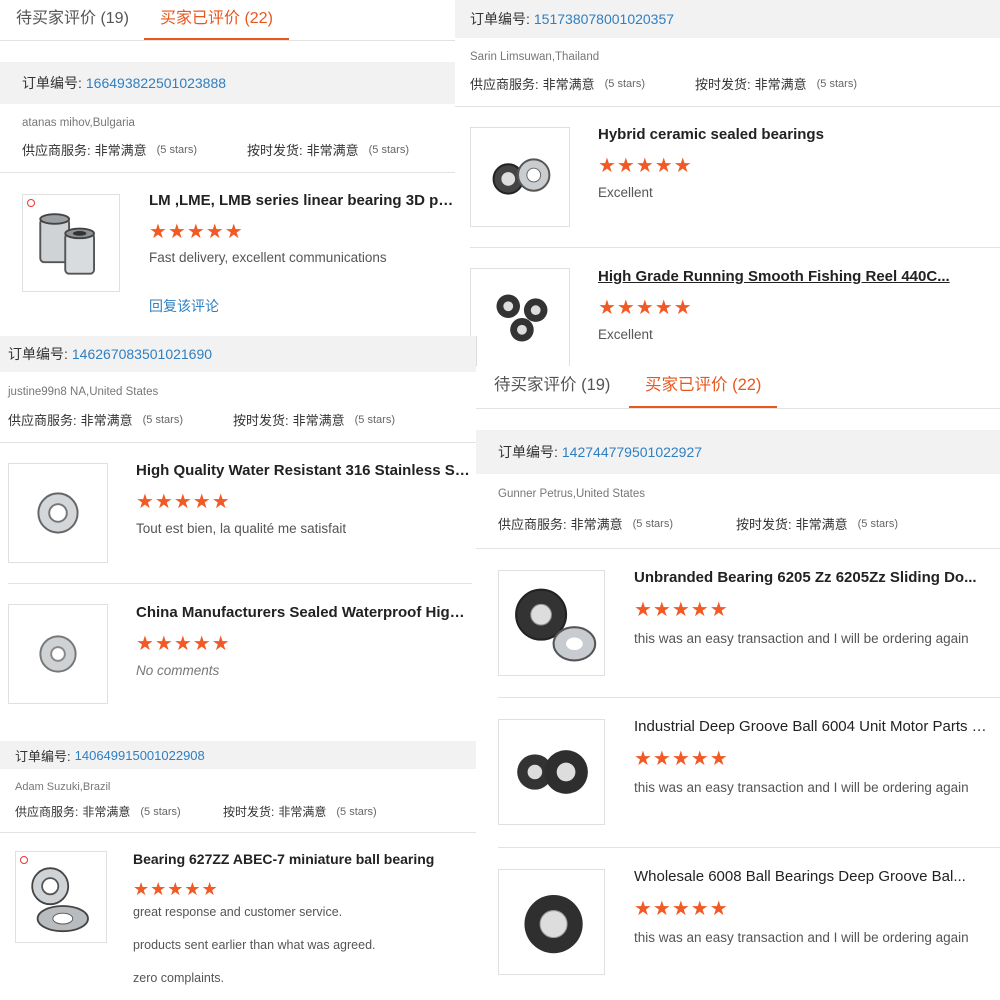 This screenshot has width=1000, height=1000. What do you see at coordinates (793, 134) in the screenshot?
I see `product-title-link: Hybrid ceramic sealed bearings` at bounding box center [793, 134].